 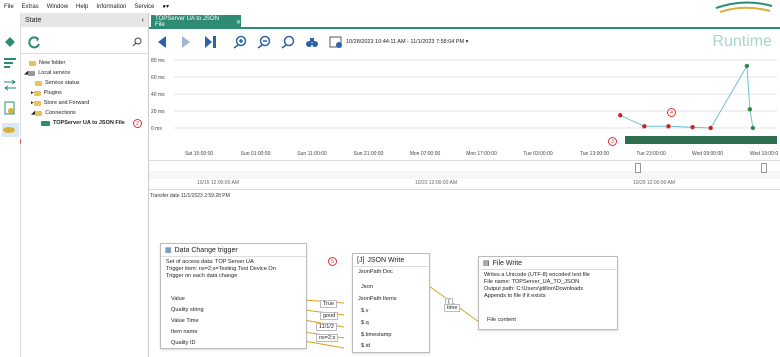 What do you see at coordinates (57, 83) in the screenshot?
I see `tree-item-service-status: Service status` at bounding box center [57, 83].